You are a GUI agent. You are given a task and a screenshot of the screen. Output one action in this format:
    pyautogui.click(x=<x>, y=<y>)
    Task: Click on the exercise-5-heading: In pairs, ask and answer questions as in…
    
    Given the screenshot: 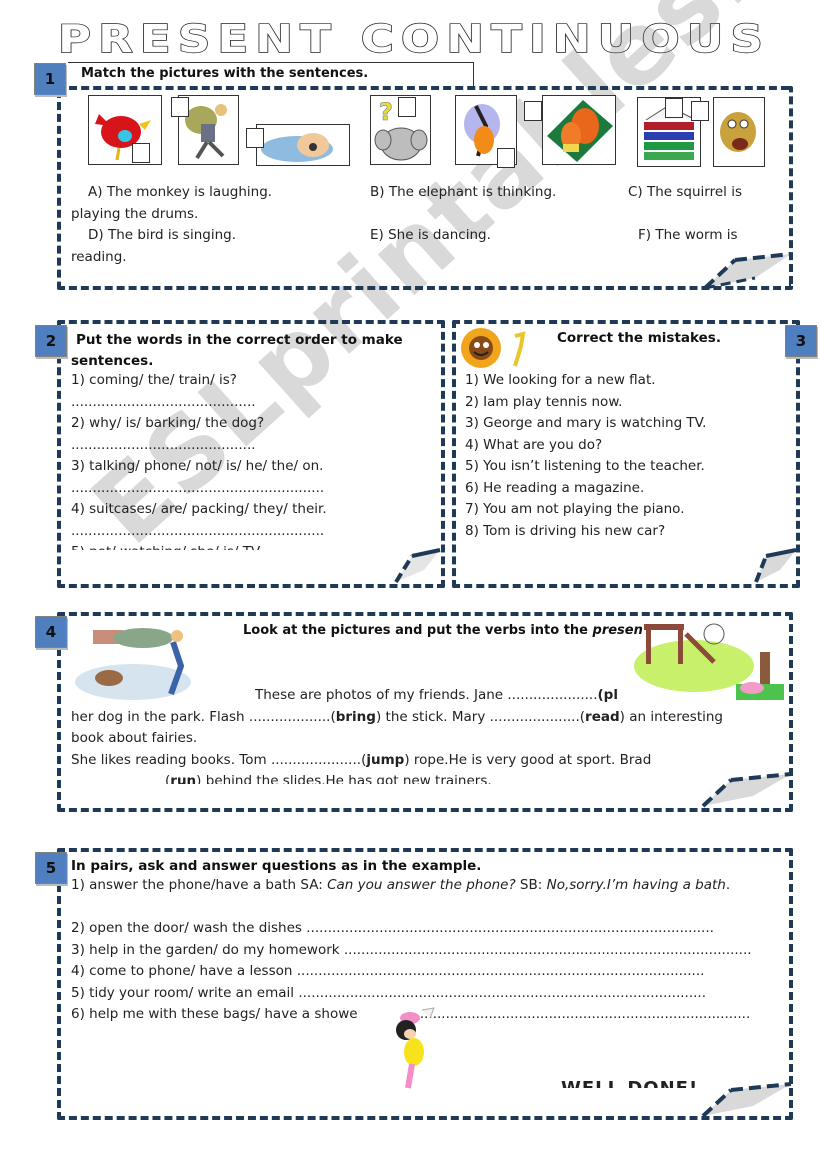 What is the action you would take?
    pyautogui.click(x=276, y=866)
    